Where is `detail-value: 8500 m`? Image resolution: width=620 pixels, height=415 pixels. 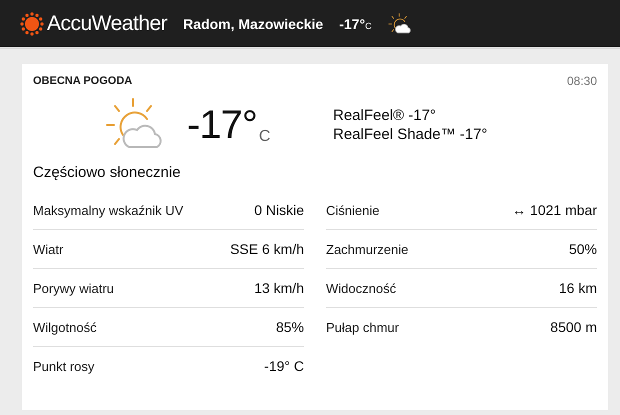
detail-value: 8500 m is located at coordinates (573, 327).